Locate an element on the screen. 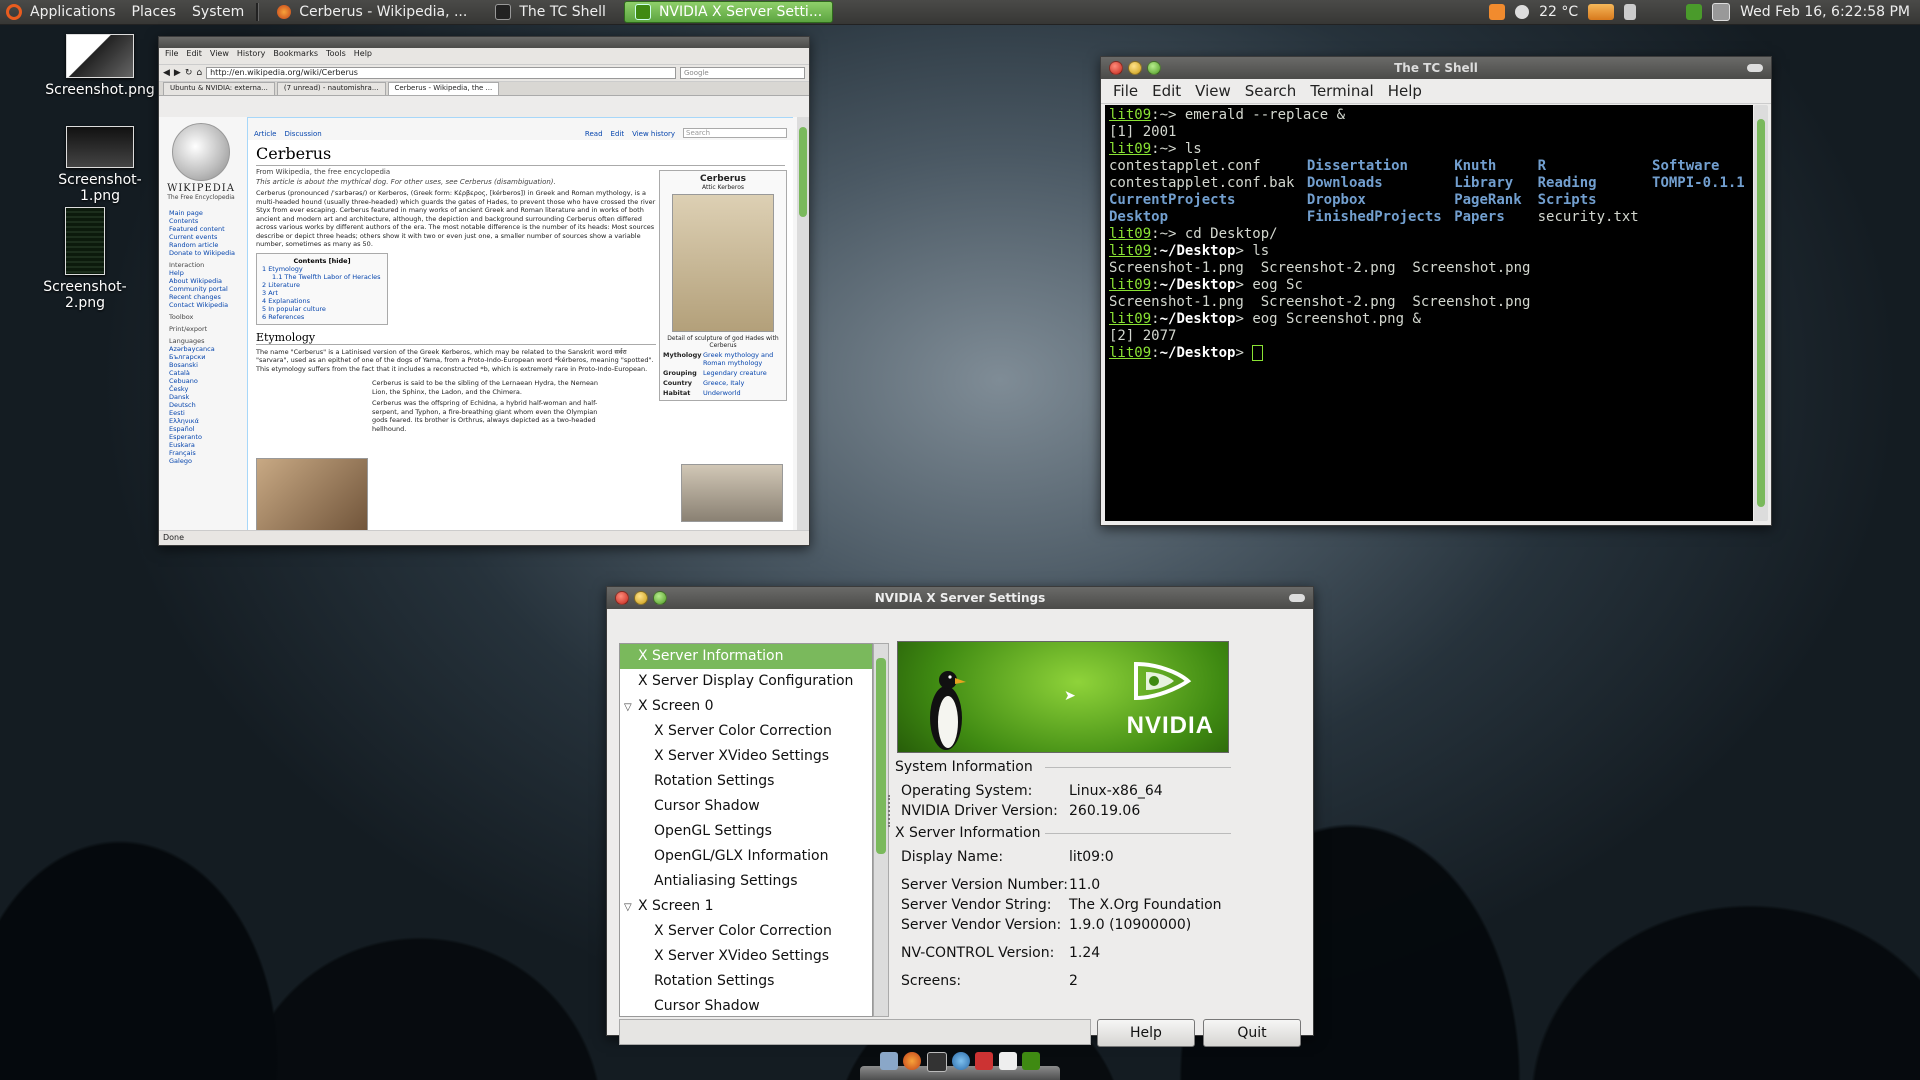 The width and height of the screenshot is (1920, 1080). sidebar-link: Main page is located at coordinates (206, 213).